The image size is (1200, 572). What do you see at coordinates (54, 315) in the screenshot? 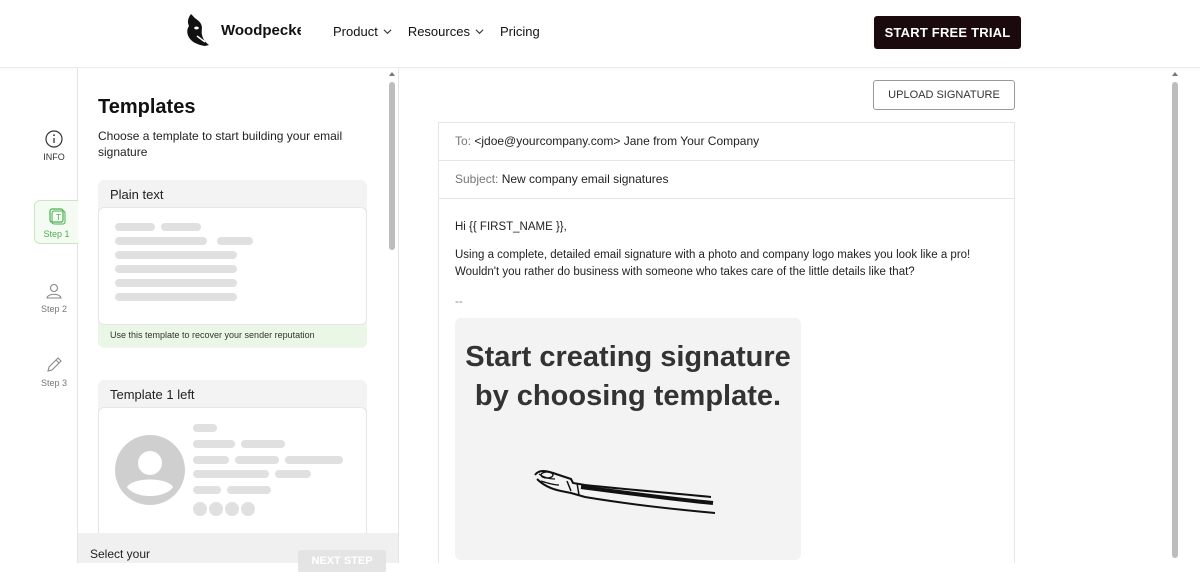
I see `step-rail: INFO T Step 1 Step 2 Step 3` at bounding box center [54, 315].